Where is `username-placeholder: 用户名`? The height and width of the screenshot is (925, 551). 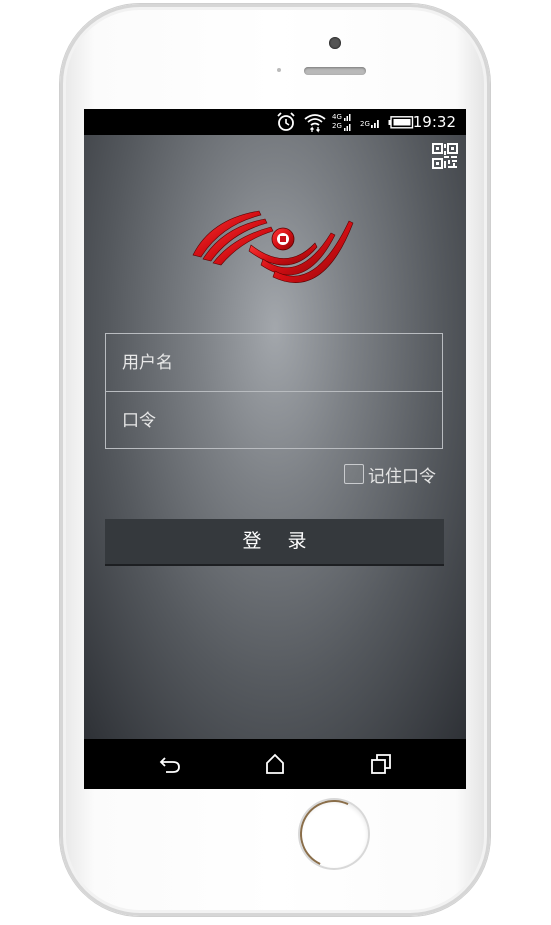 username-placeholder: 用户名 is located at coordinates (147, 363).